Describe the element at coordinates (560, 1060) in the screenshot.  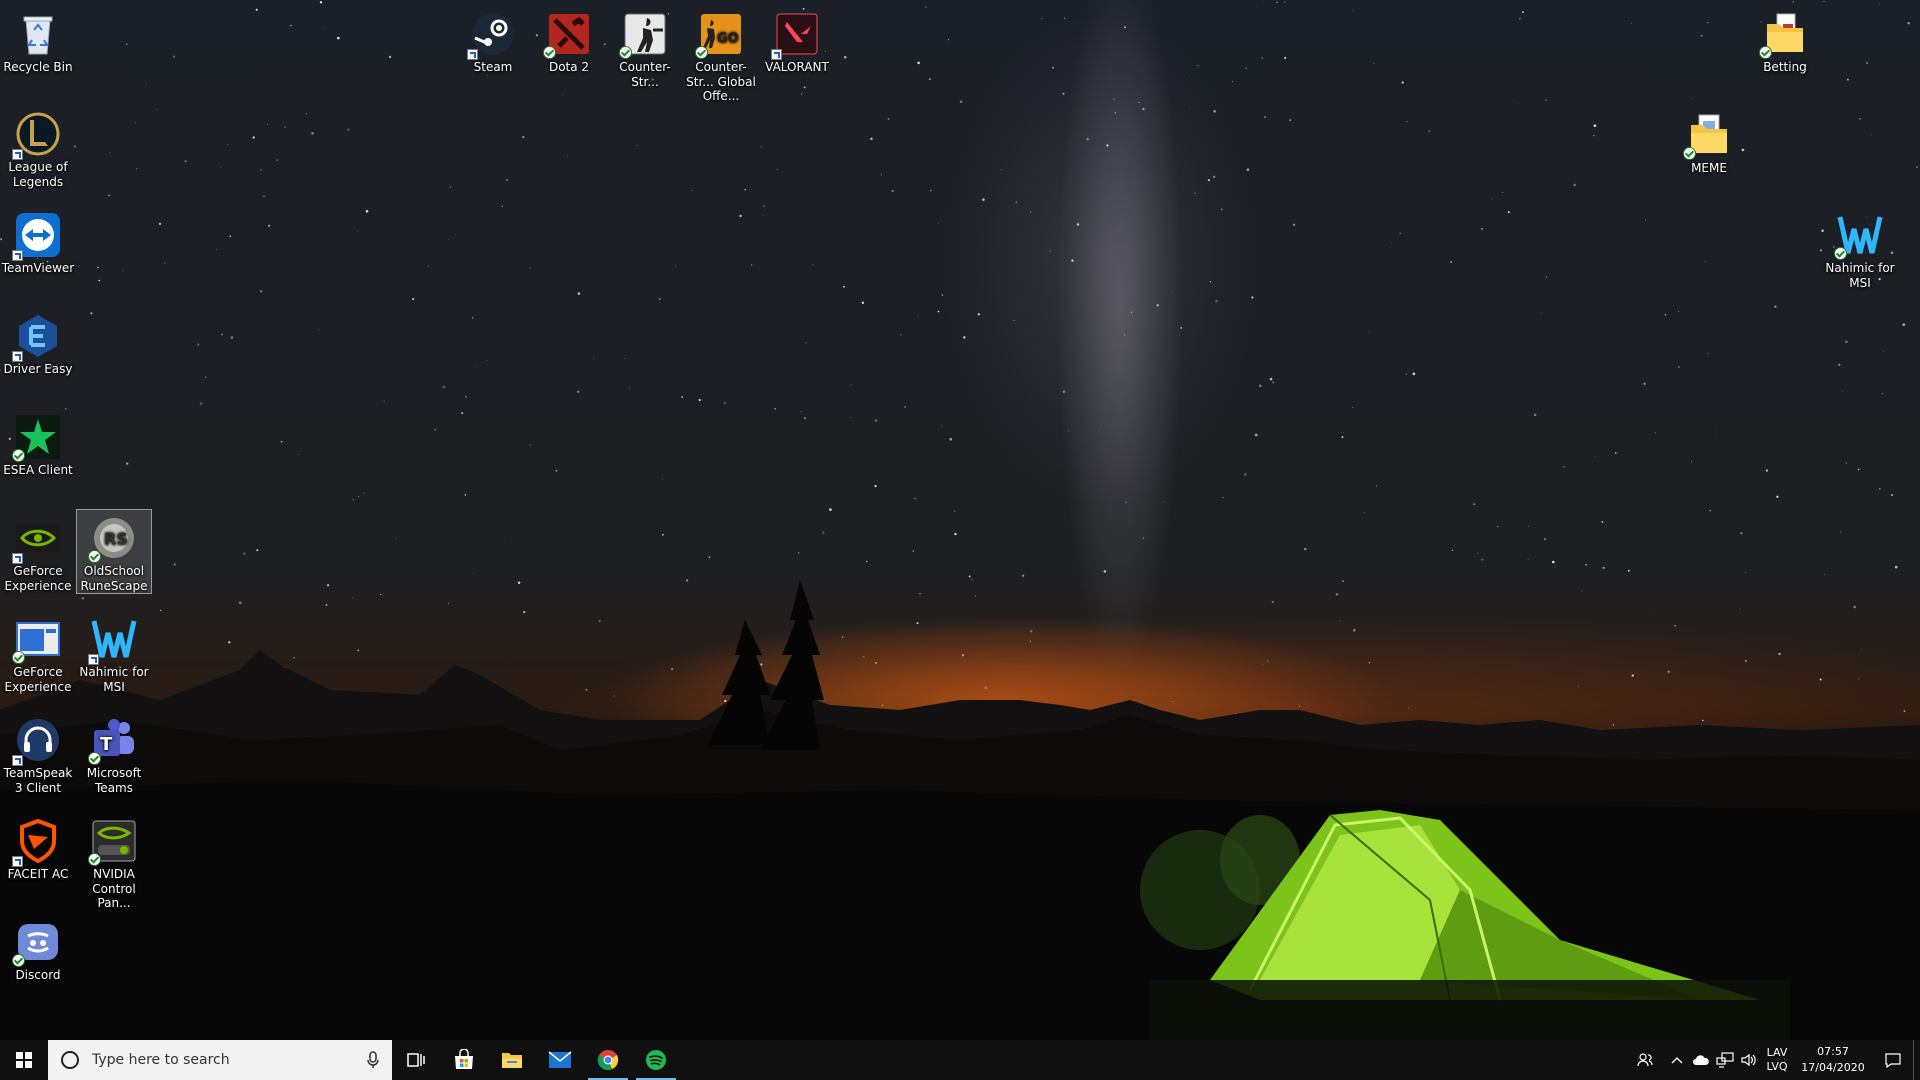
I see `taskbar-mail` at that location.